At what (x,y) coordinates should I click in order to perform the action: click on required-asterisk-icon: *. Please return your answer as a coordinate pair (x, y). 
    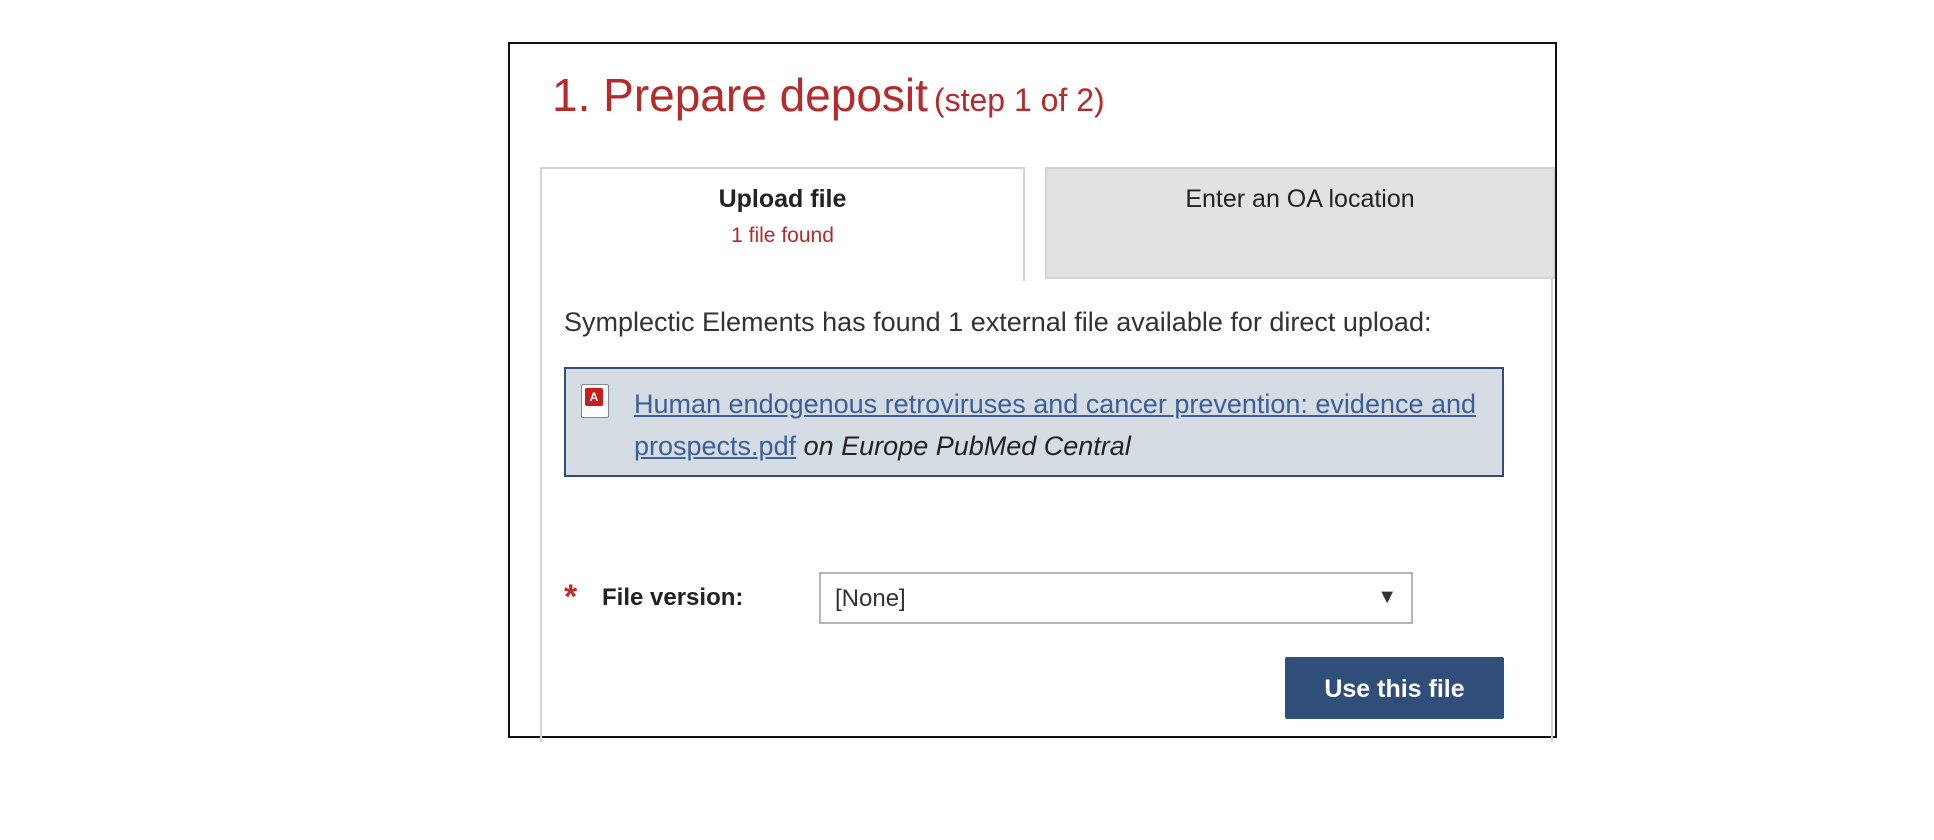
    Looking at the image, I should click on (571, 597).